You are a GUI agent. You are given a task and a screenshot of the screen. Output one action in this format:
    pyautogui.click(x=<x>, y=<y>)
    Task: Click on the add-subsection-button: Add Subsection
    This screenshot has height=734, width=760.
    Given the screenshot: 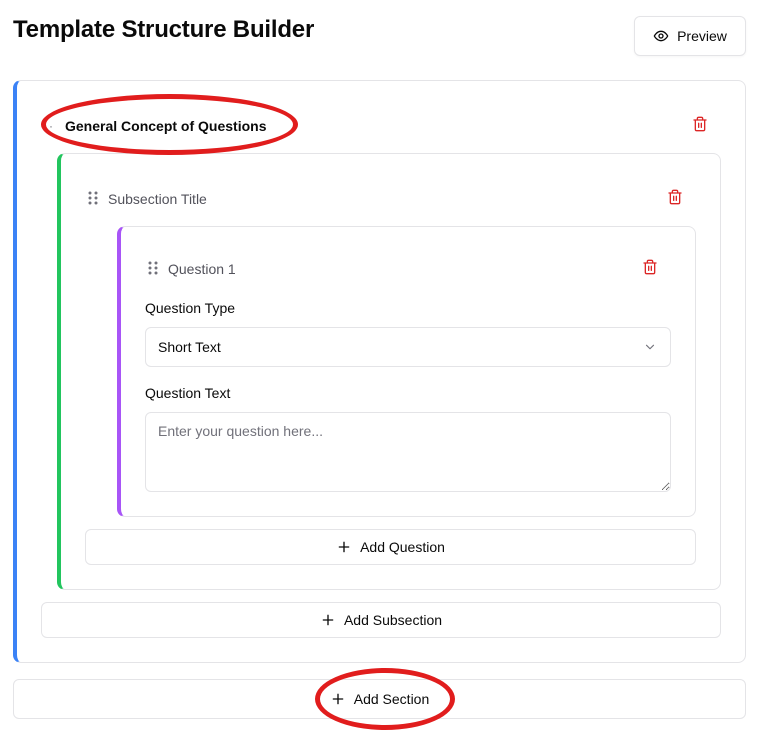 What is the action you would take?
    pyautogui.click(x=381, y=620)
    